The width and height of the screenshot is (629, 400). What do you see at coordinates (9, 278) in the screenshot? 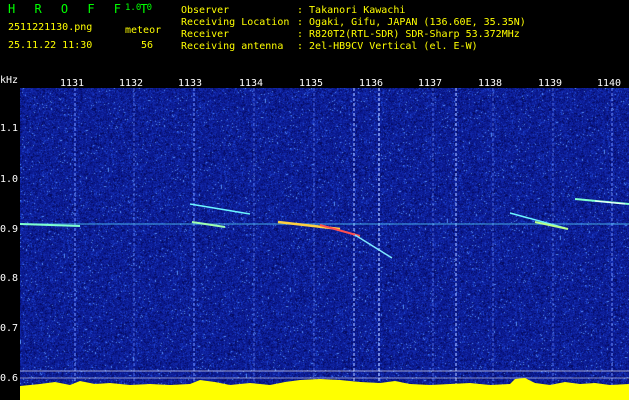
I see `freq-tick: 0.8` at bounding box center [9, 278].